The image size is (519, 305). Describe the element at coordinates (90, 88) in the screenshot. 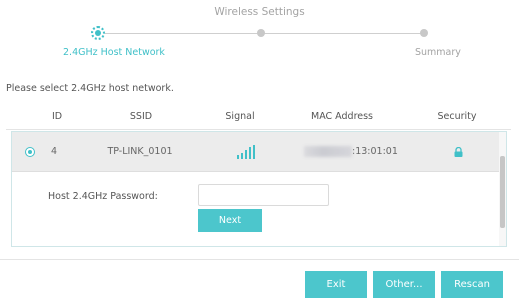

I see `instruction-text: Please select 2.4GHz host network.` at that location.